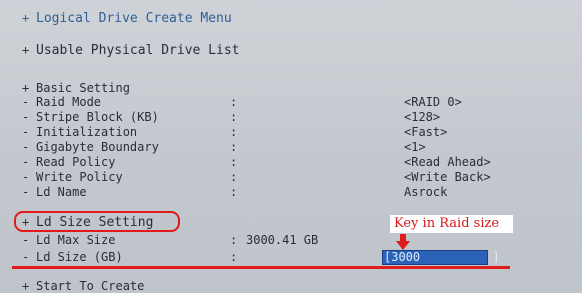 This screenshot has height=293, width=582. I want to click on setting-row-gigabyte-boundary: - Gigabyte Boundary : <1>, so click(292, 147).